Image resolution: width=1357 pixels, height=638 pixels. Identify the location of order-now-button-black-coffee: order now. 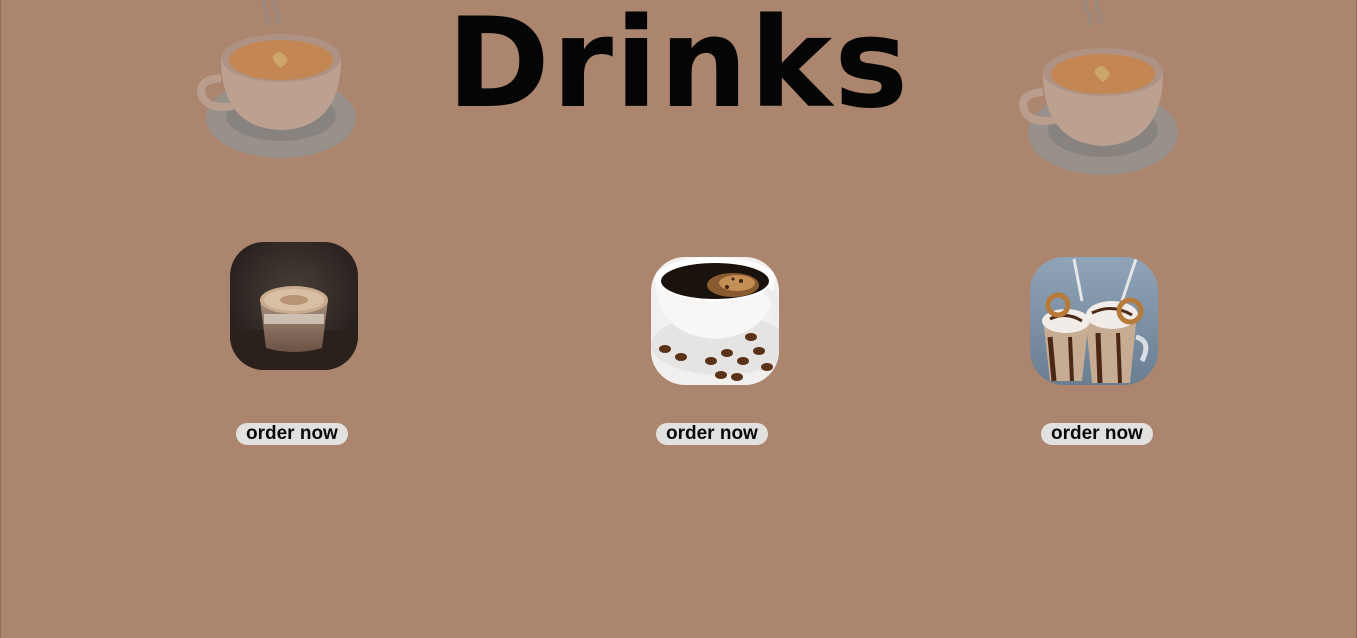
(712, 434).